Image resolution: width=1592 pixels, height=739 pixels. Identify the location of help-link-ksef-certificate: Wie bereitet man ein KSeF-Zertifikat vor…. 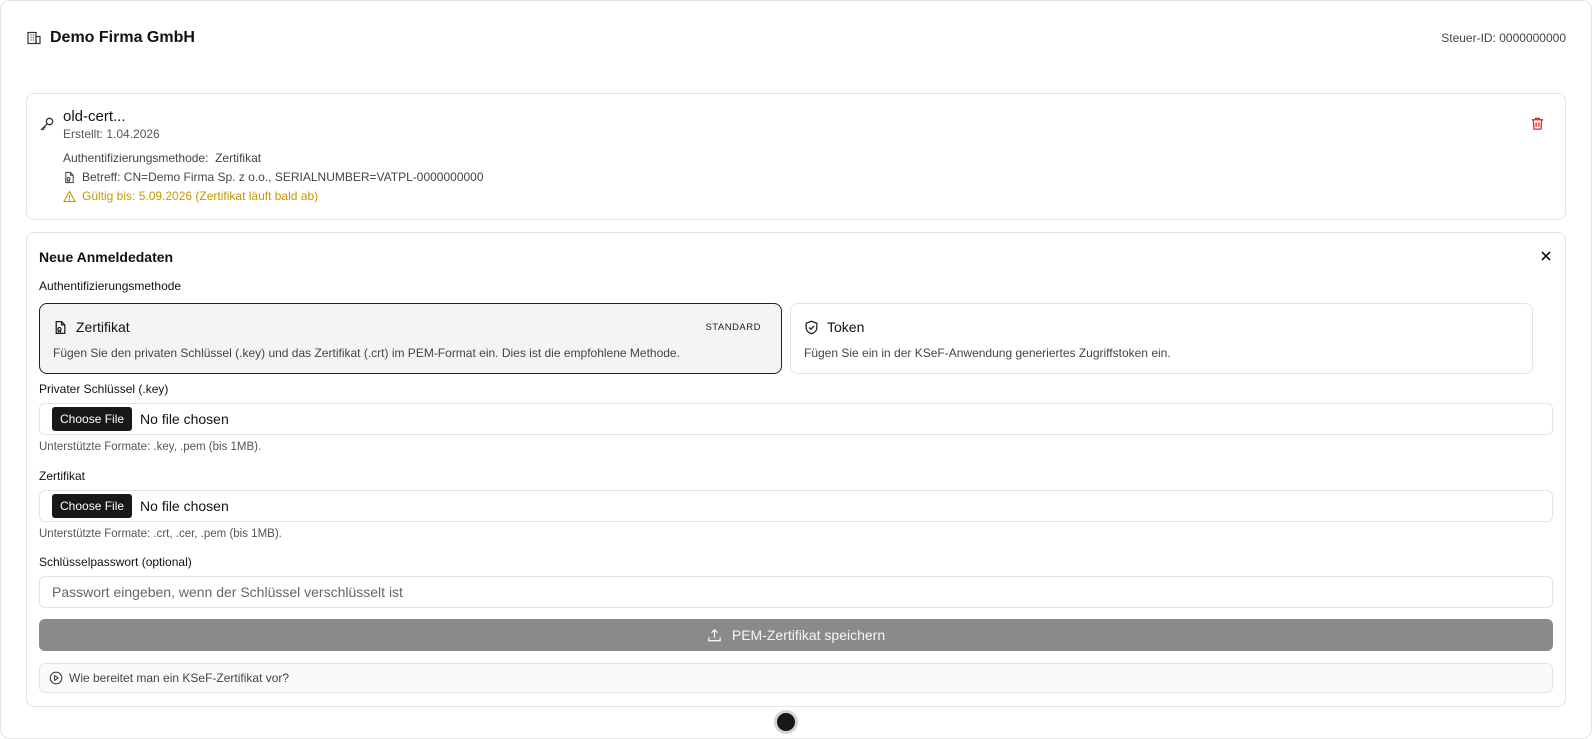
(796, 678).